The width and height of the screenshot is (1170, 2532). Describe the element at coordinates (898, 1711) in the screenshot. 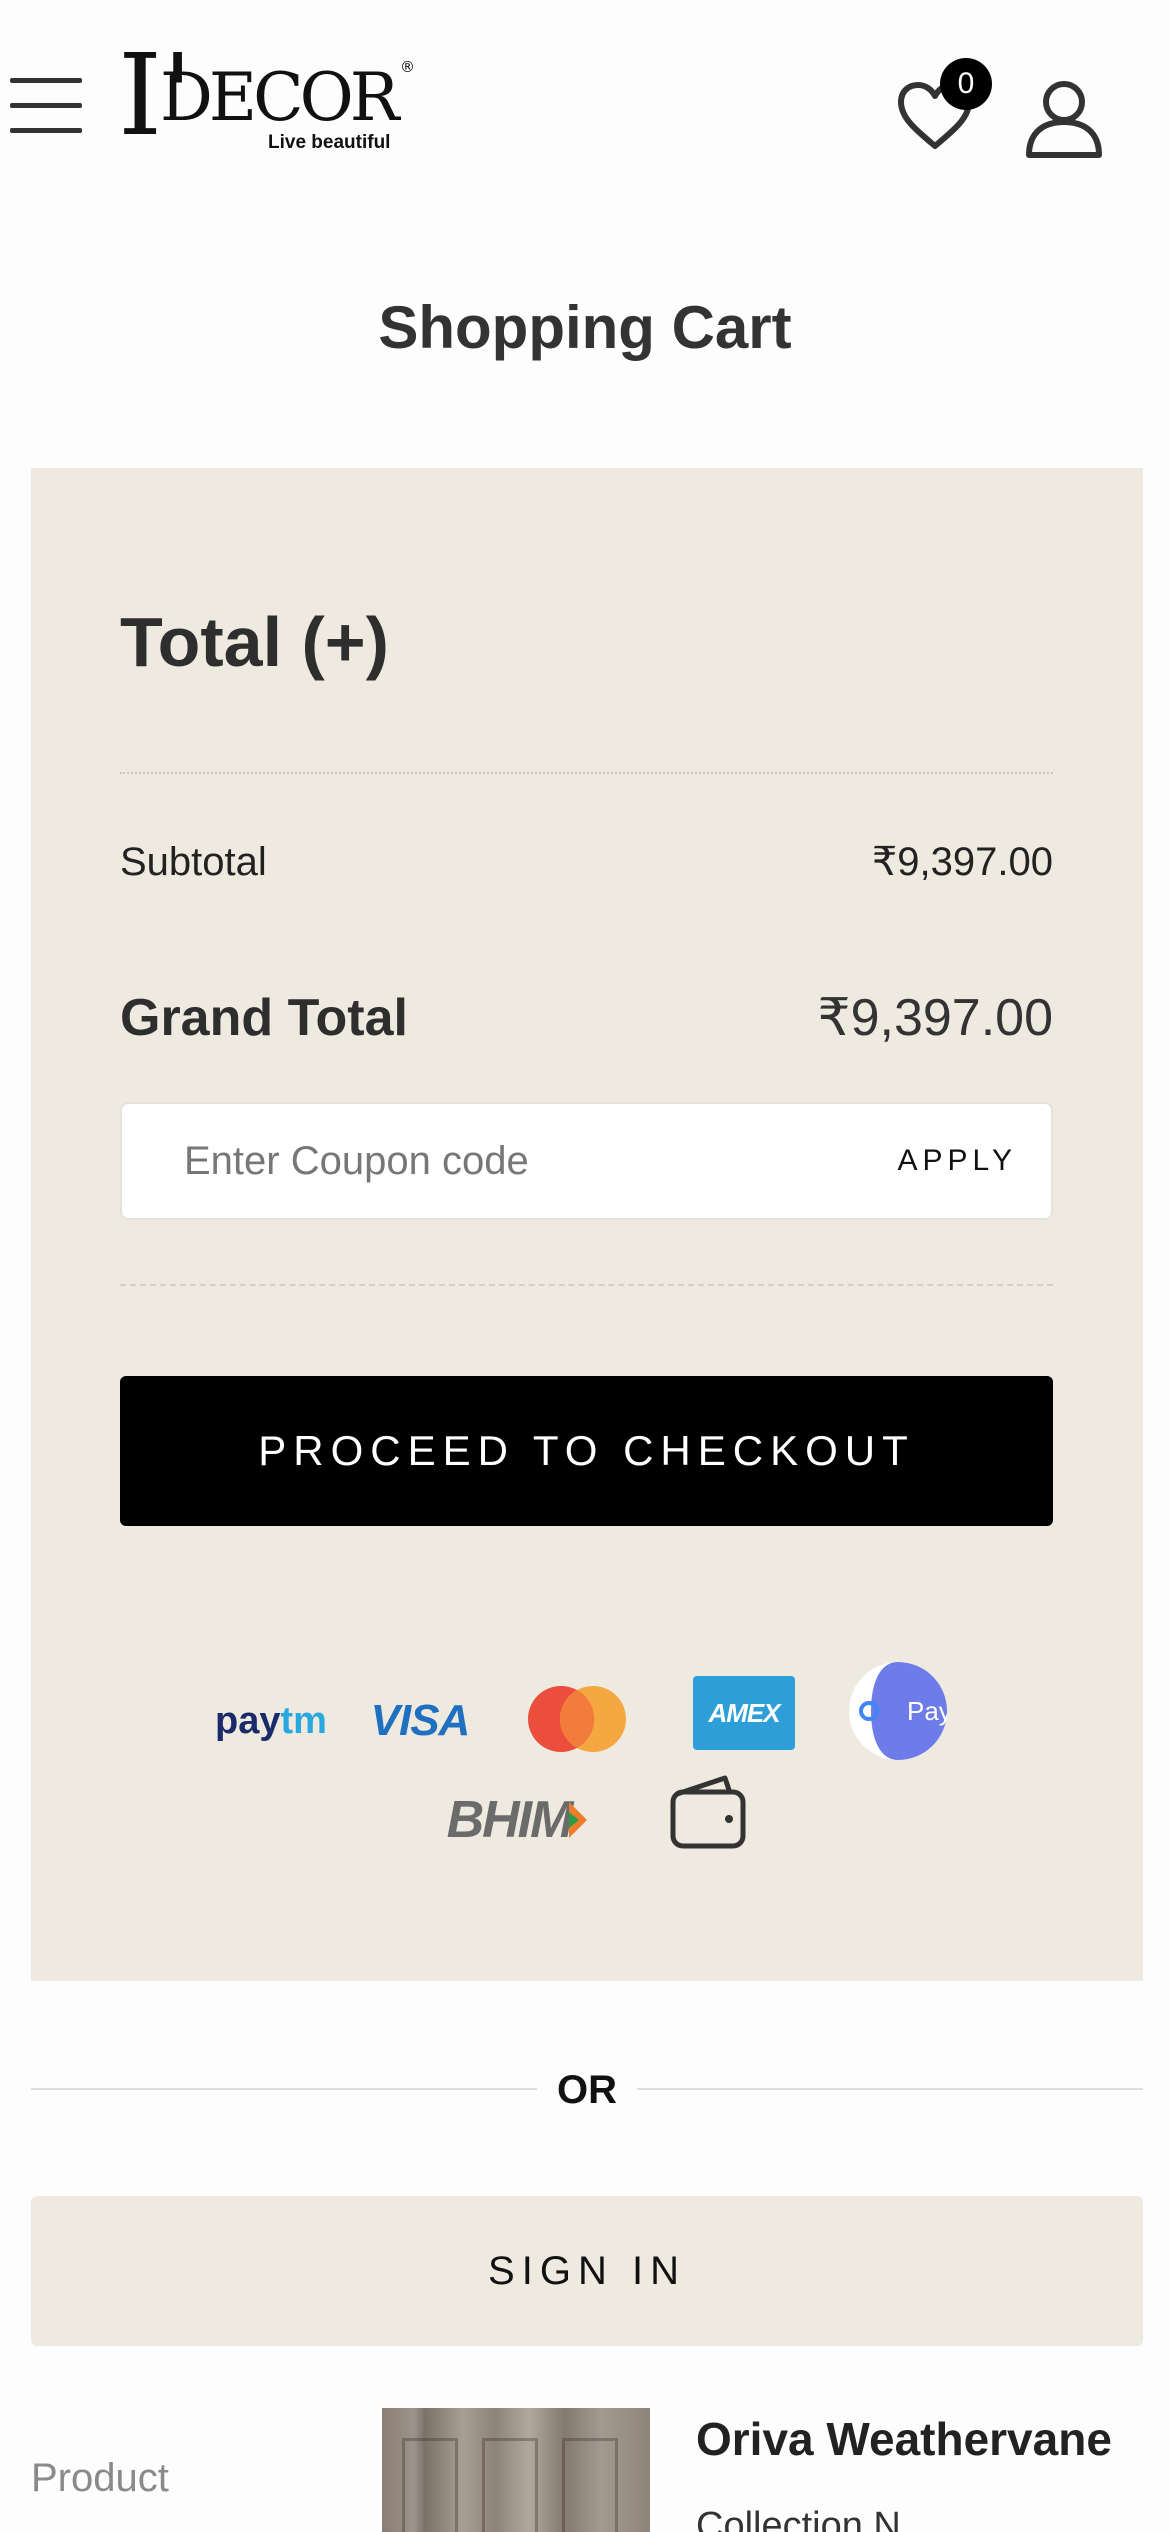

I see `google-pay-icon: Pay` at that location.